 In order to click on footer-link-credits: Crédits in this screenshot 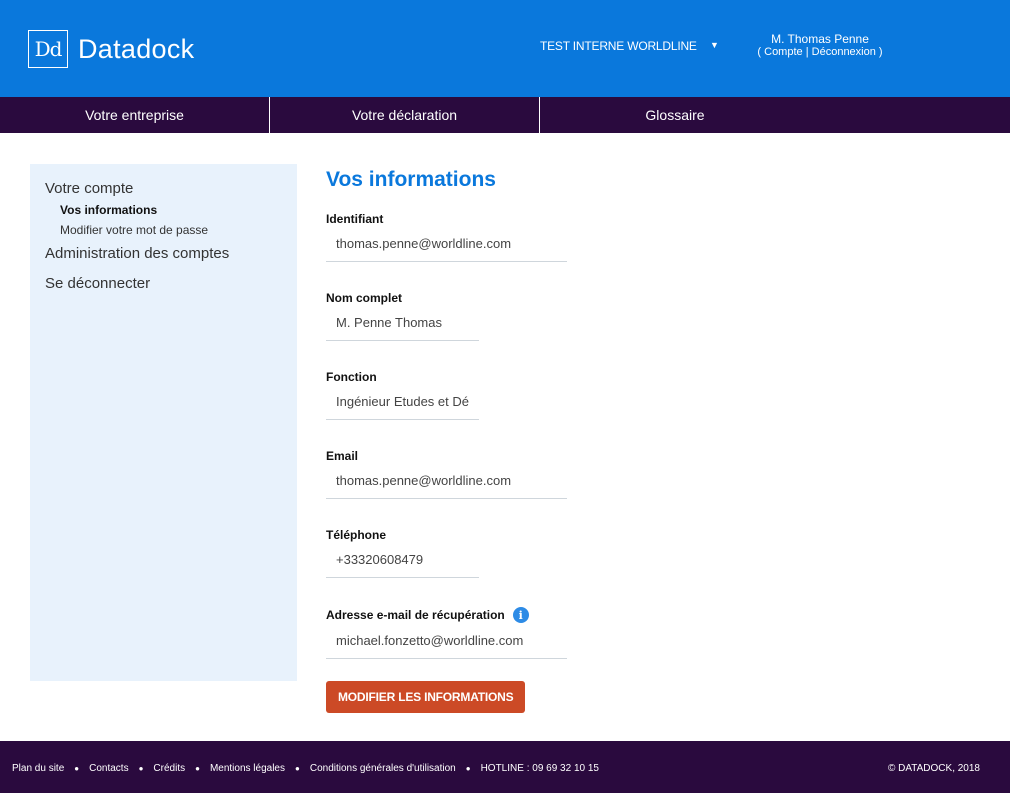, I will do `click(169, 768)`.